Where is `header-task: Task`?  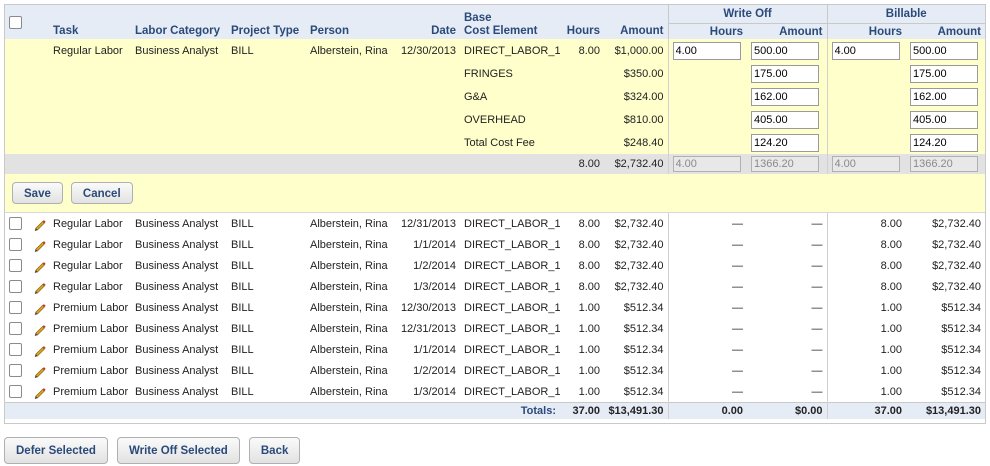
header-task: Task is located at coordinates (90, 22).